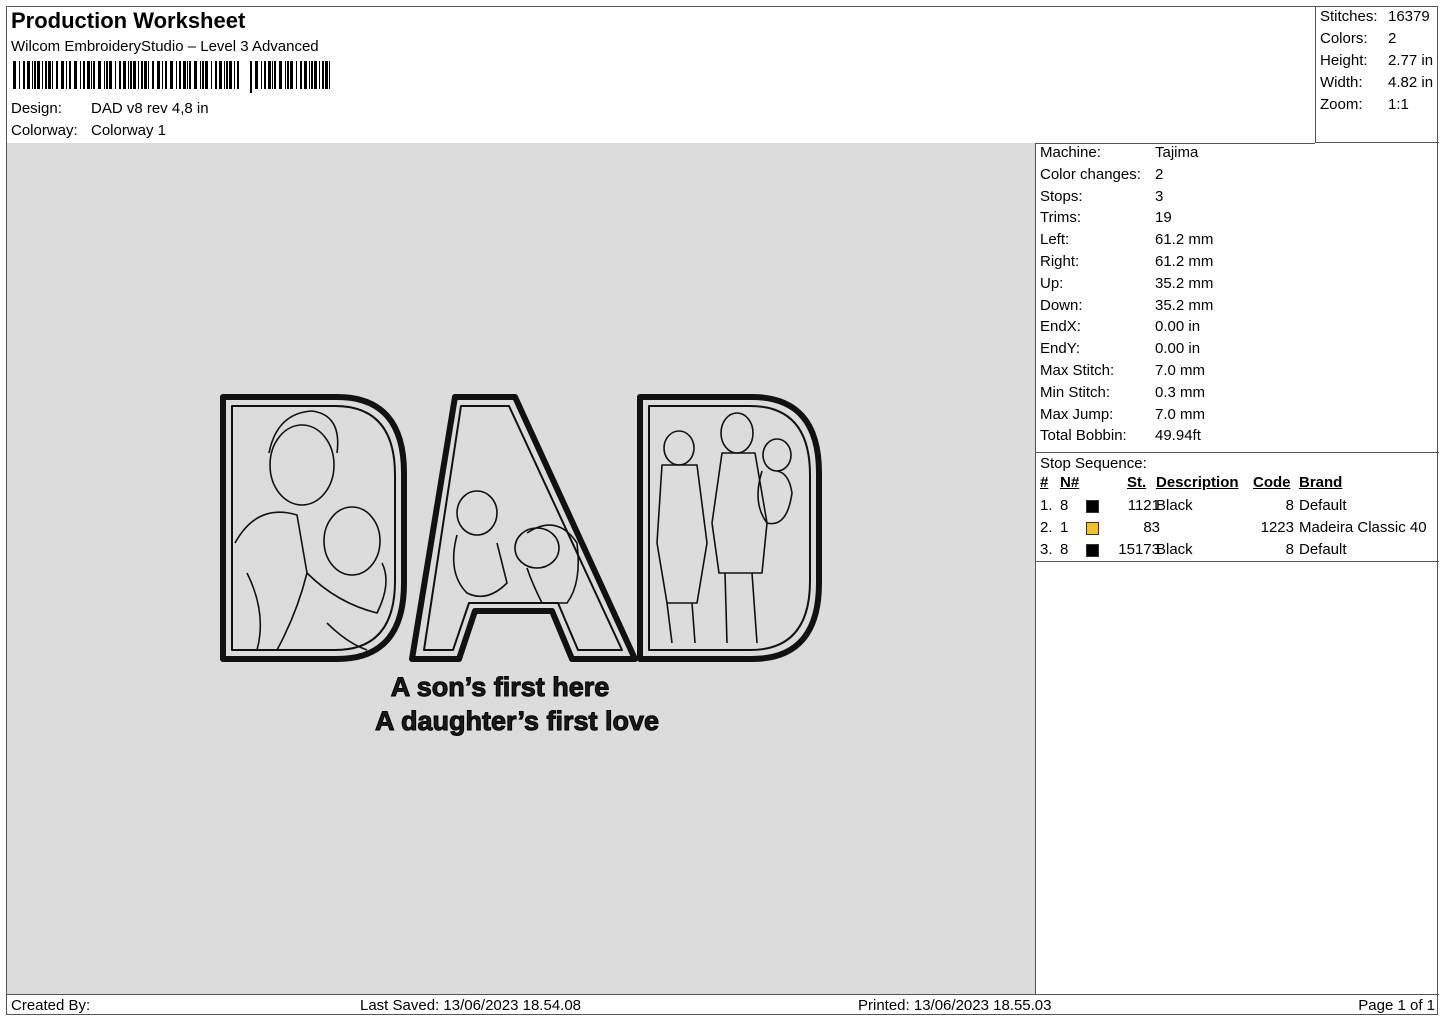 This screenshot has width=1445, height=1021. I want to click on machine-info-row: Right: 61.2 mm, so click(1126, 261).